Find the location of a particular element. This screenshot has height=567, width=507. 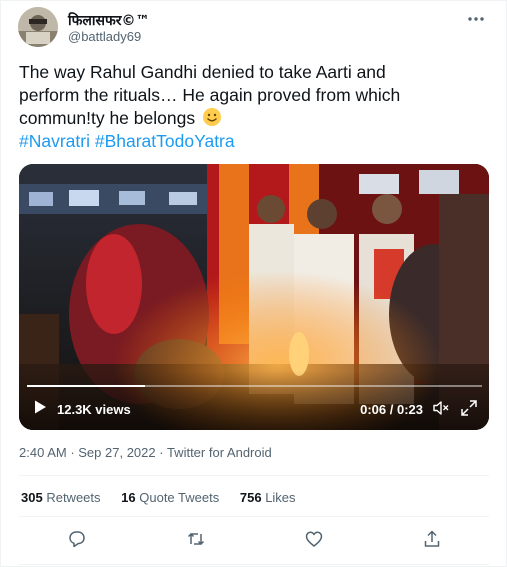

author-display-name: फिलासफर©™ is located at coordinates (109, 20).